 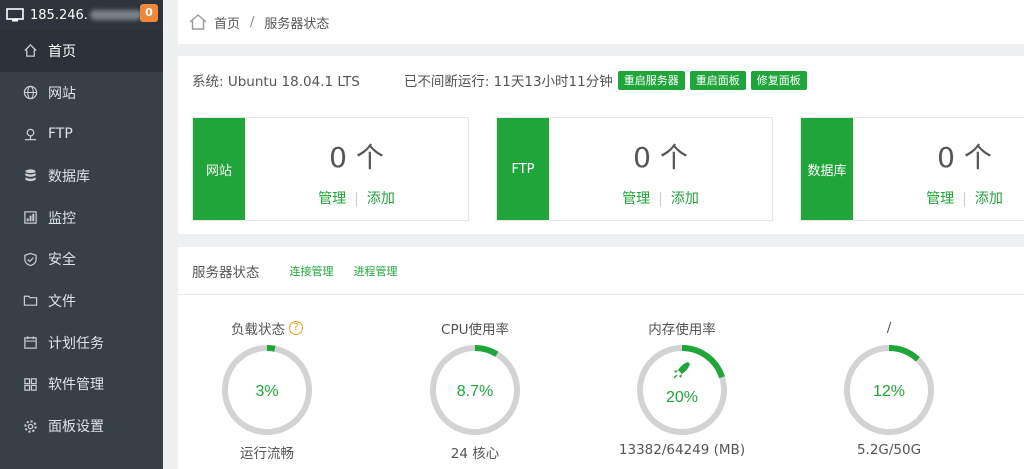 What do you see at coordinates (76, 427) in the screenshot?
I see `sidebar-item-label: 面板设置` at bounding box center [76, 427].